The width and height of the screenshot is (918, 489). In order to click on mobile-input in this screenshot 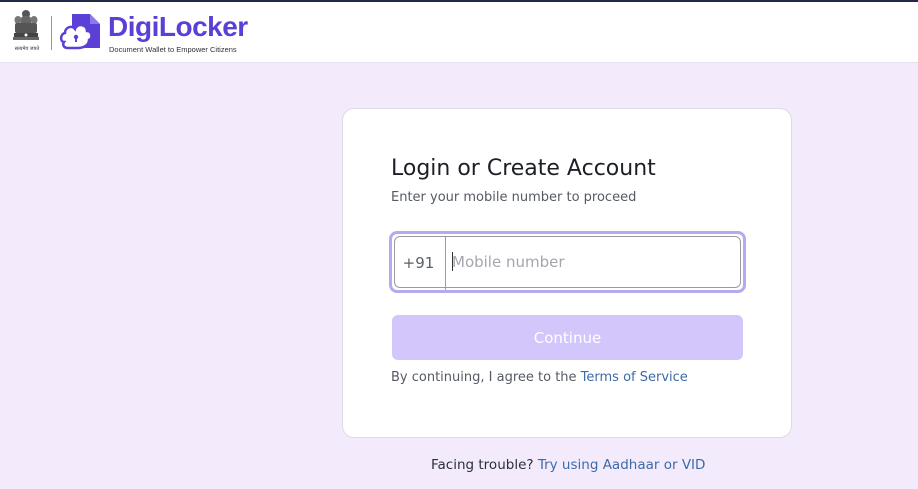, I will do `click(592, 262)`.